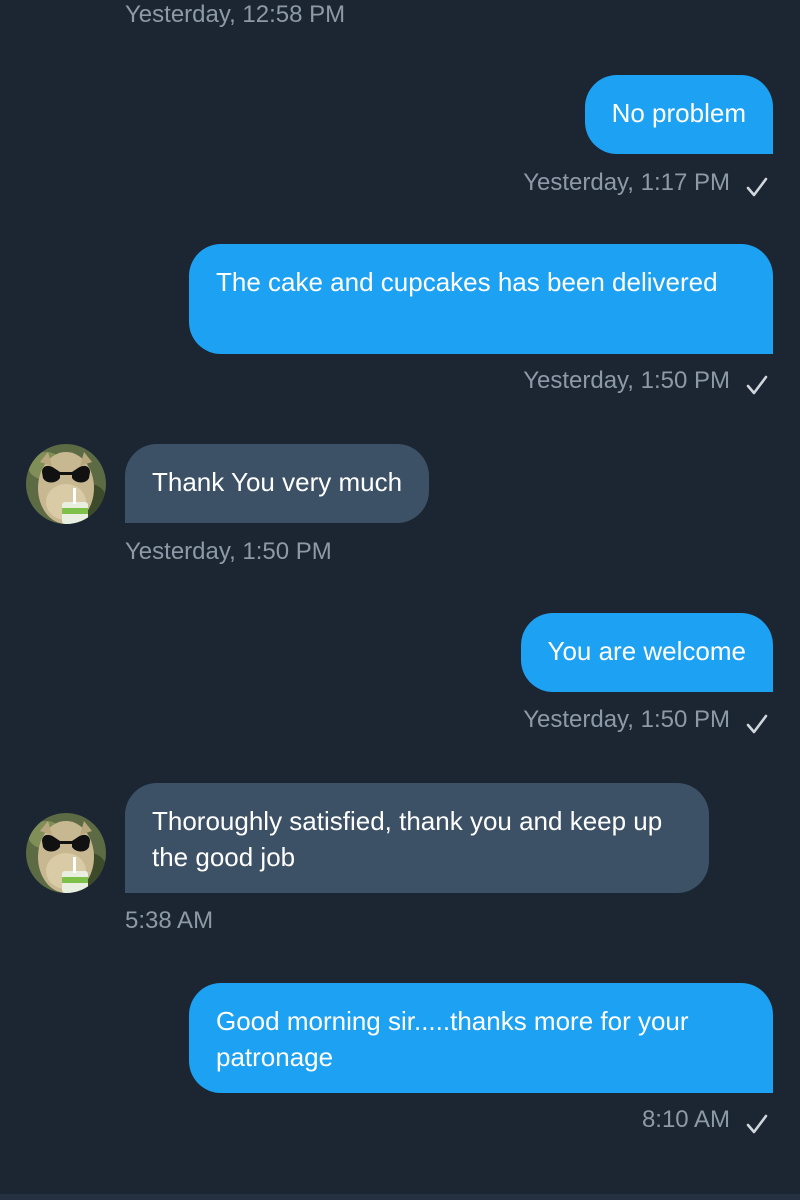 The height and width of the screenshot is (1200, 800). I want to click on message-text: Thank You very much, so click(277, 482).